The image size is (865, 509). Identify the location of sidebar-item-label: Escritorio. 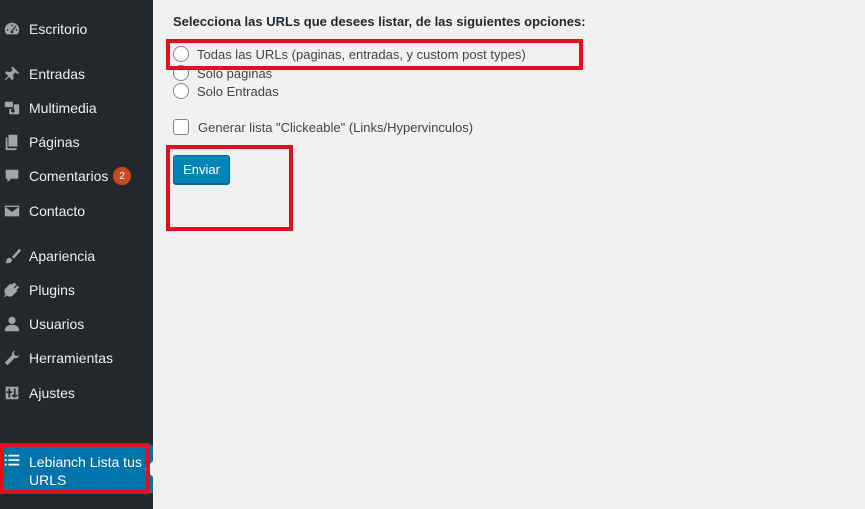
(58, 29).